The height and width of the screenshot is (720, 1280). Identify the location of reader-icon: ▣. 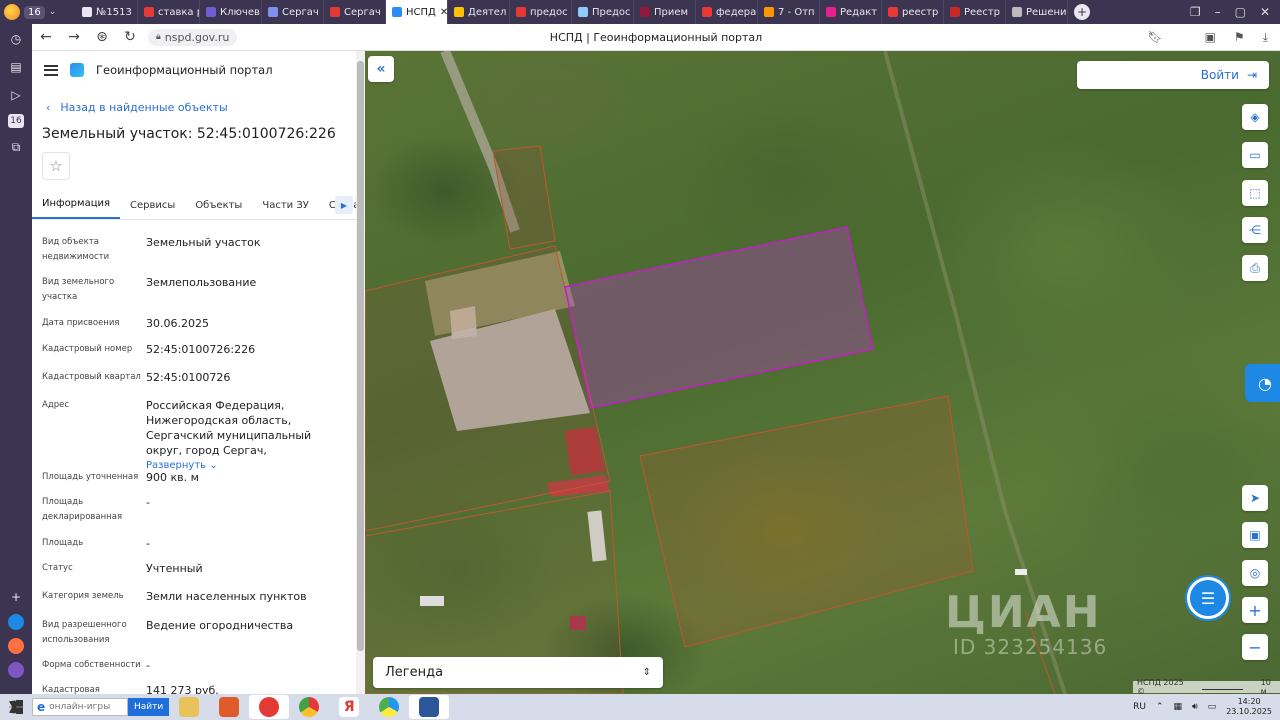
(1210, 37).